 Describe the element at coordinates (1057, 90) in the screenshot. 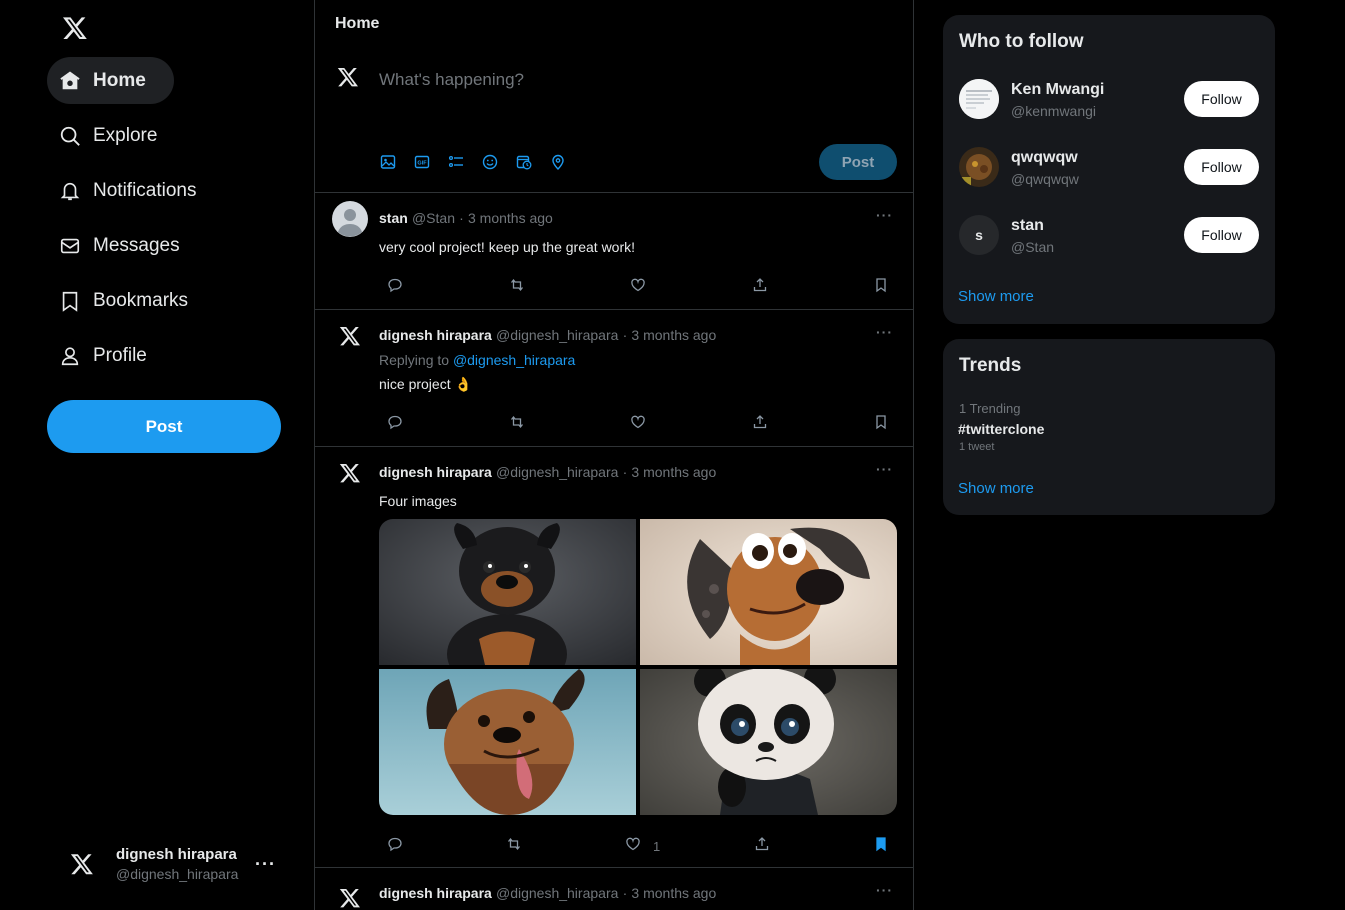

I see `suggested-user-name: Ken Mwangi` at that location.